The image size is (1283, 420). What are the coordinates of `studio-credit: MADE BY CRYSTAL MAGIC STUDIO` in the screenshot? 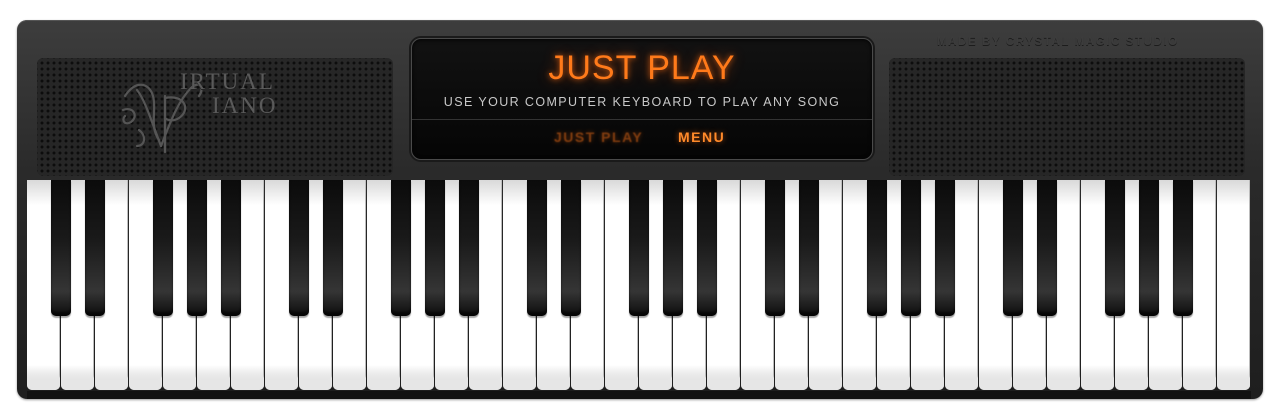 It's located at (1058, 42).